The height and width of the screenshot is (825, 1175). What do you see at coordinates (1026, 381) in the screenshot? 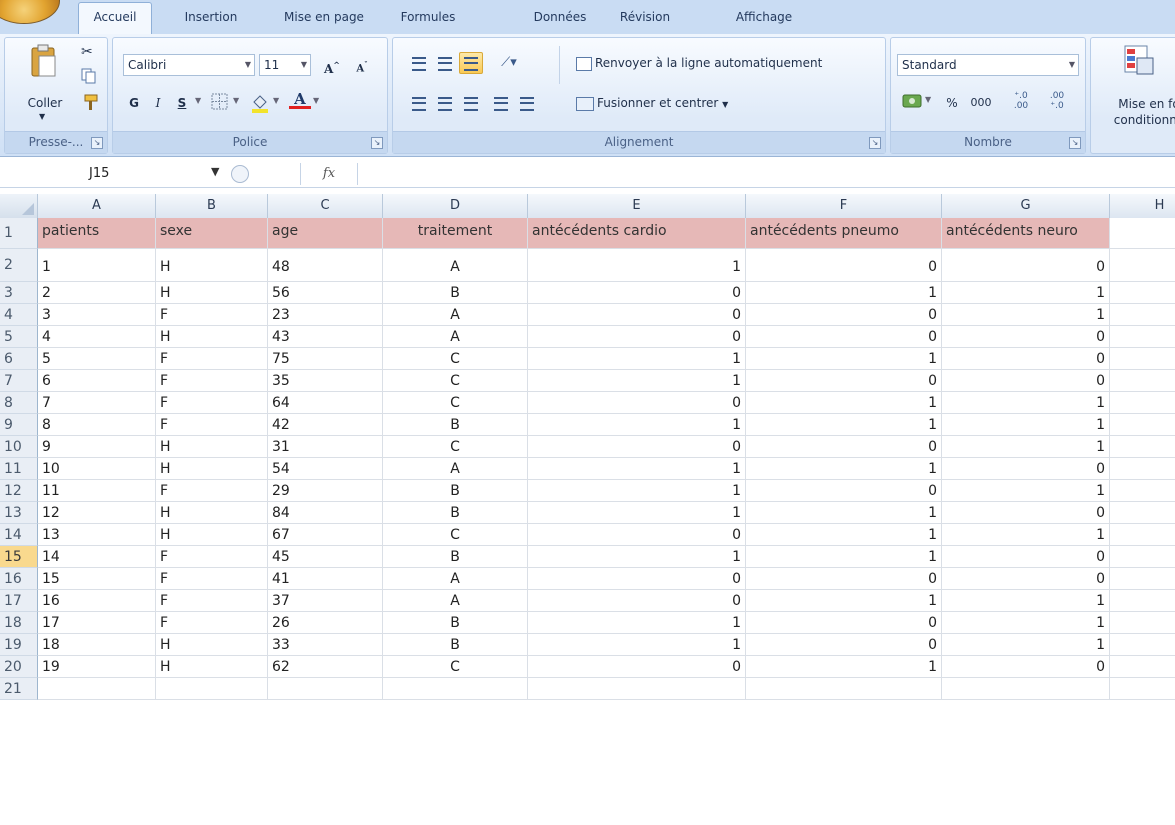
I see `cell-g7: 0` at bounding box center [1026, 381].